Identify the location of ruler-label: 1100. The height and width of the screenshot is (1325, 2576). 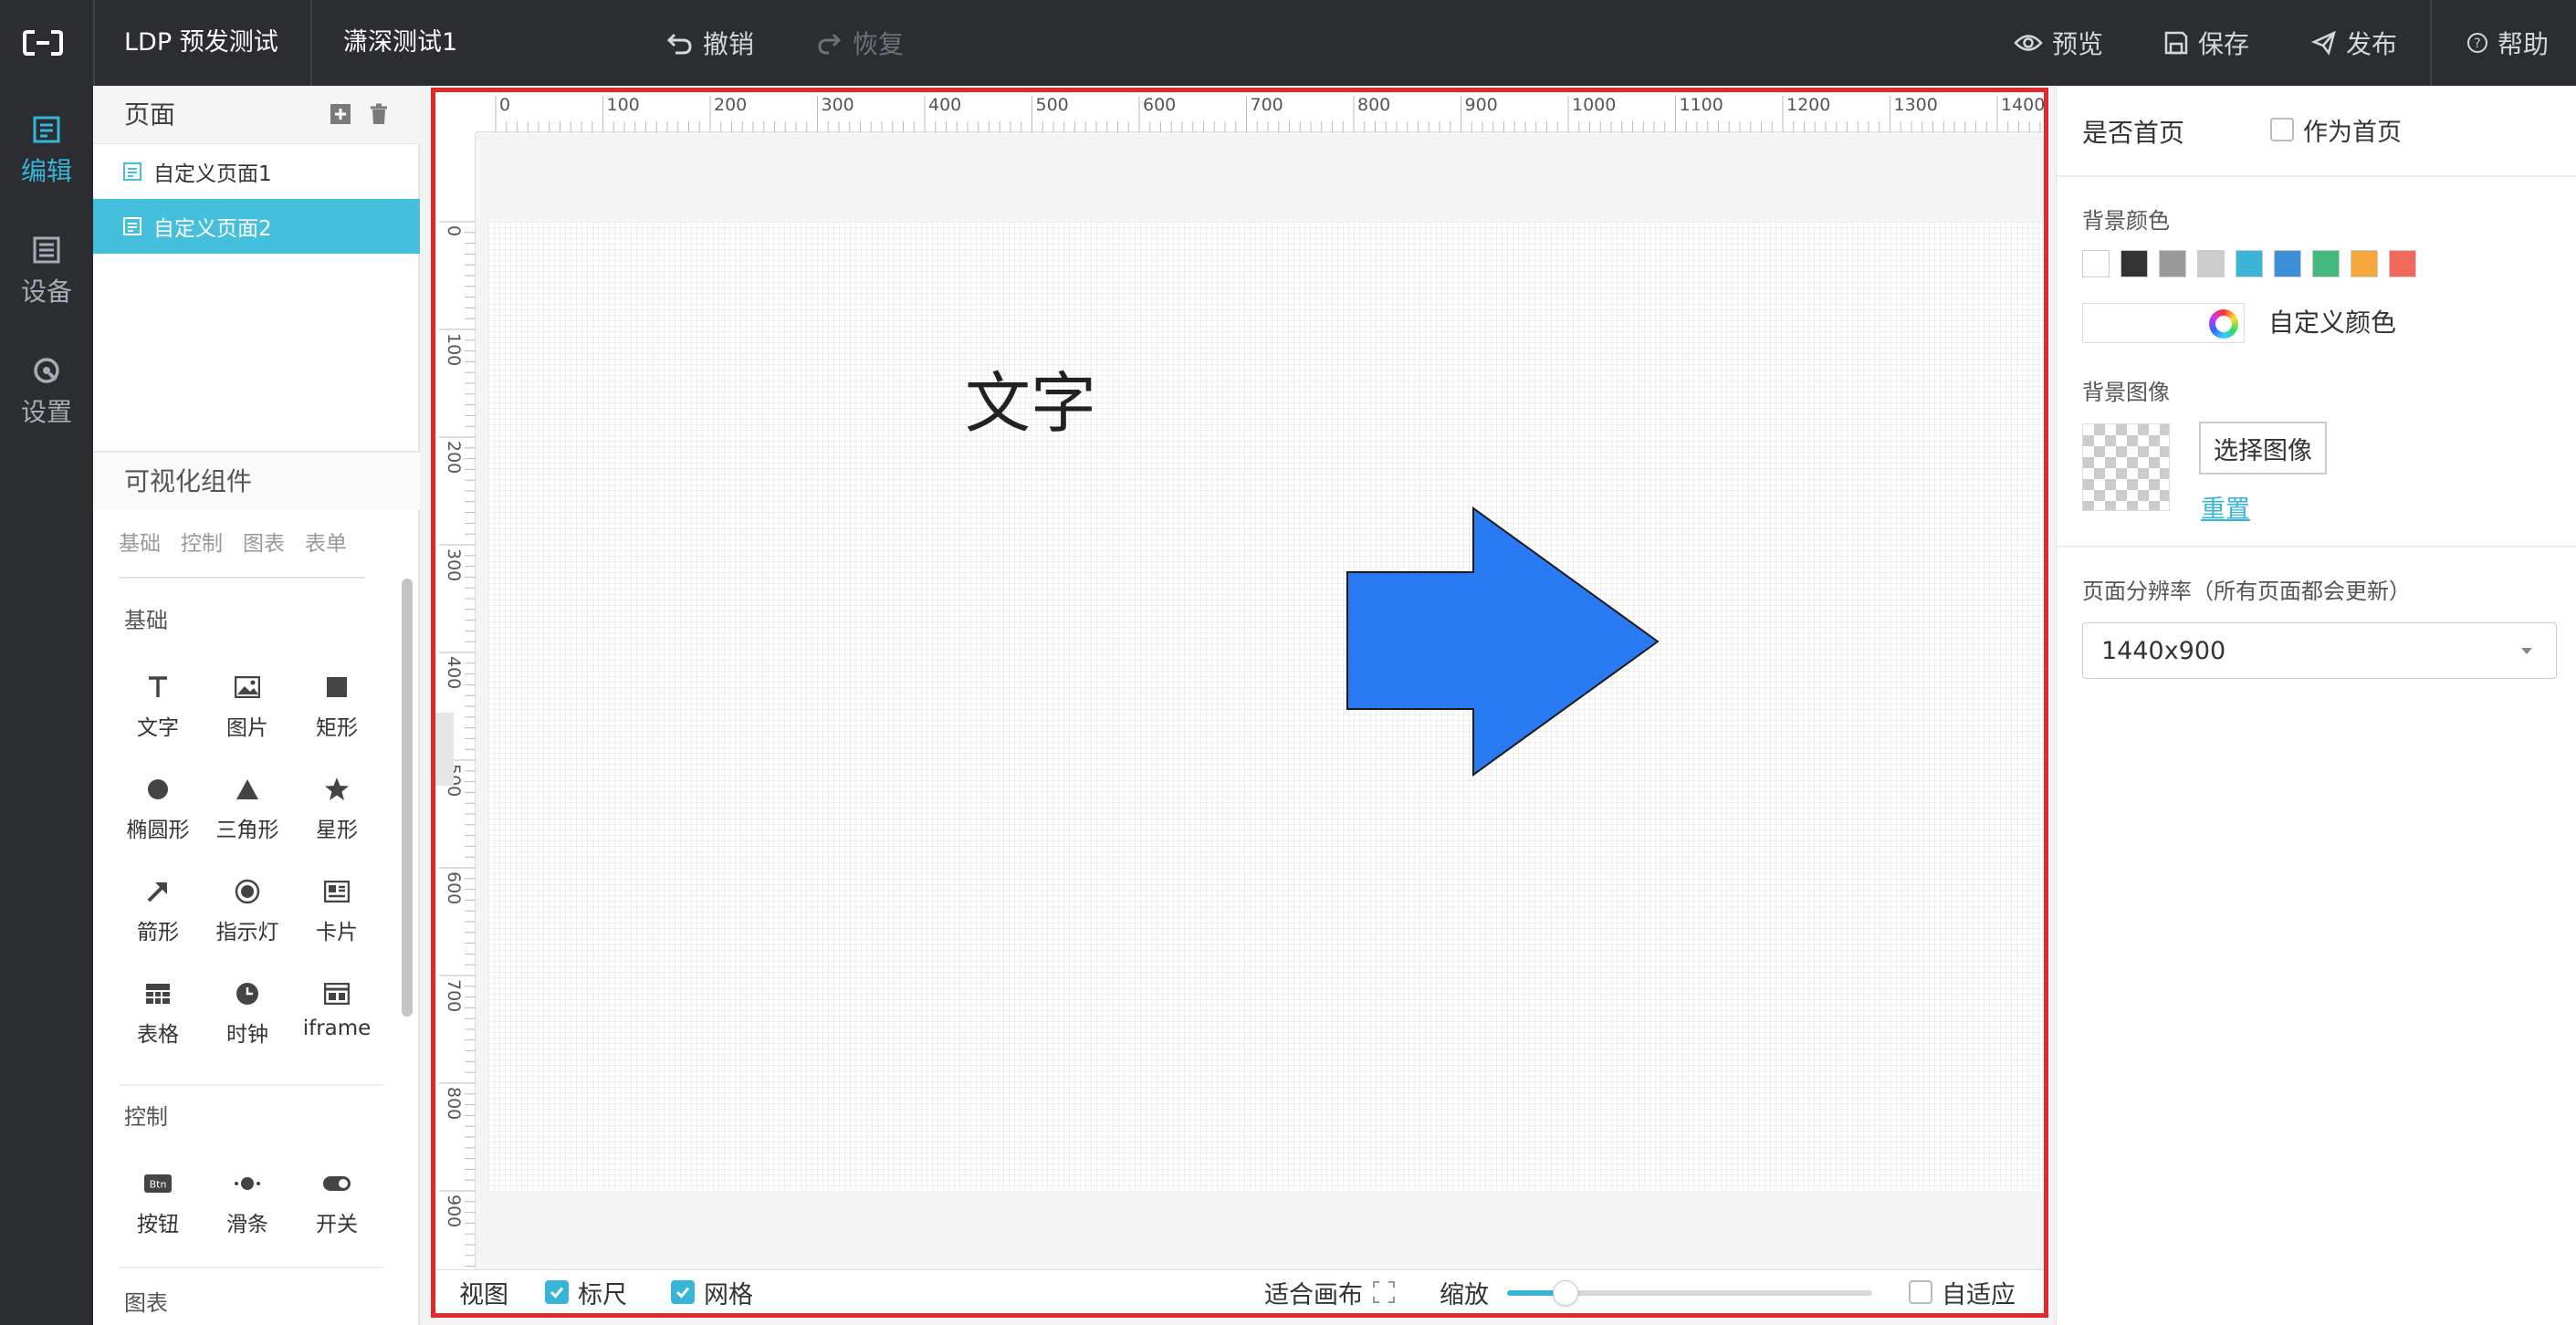
(1701, 105).